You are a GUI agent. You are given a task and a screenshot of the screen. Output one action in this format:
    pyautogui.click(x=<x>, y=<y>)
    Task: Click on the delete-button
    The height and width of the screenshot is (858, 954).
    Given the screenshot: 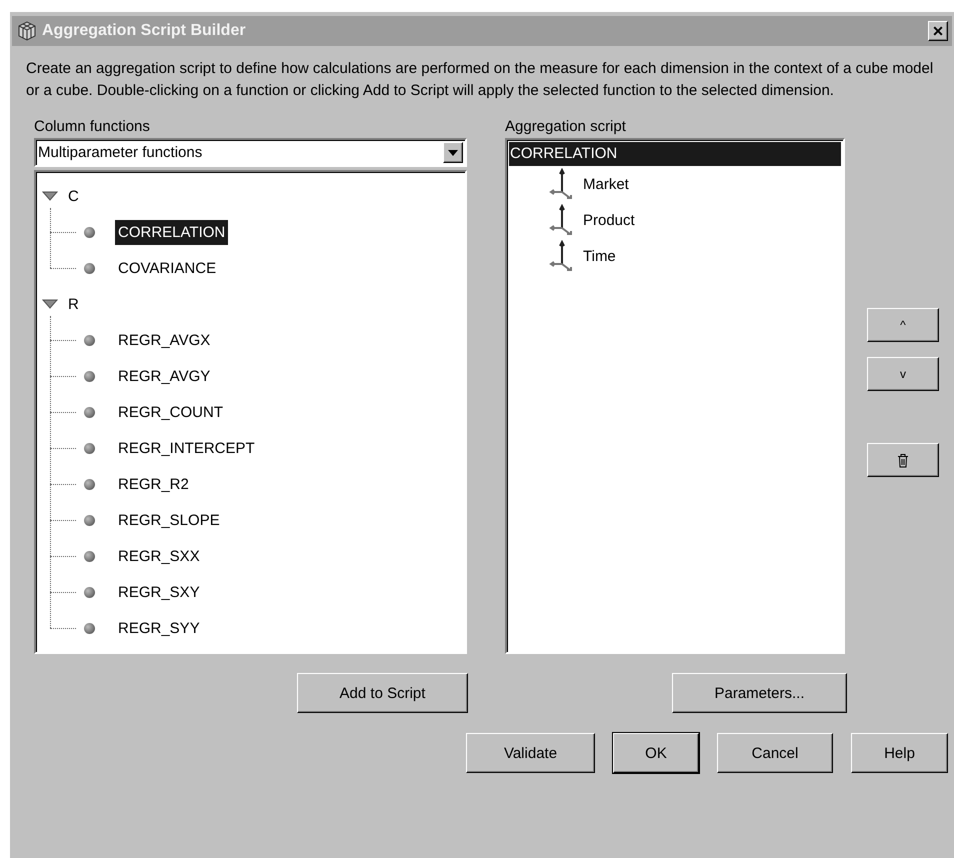 What is the action you would take?
    pyautogui.click(x=903, y=460)
    